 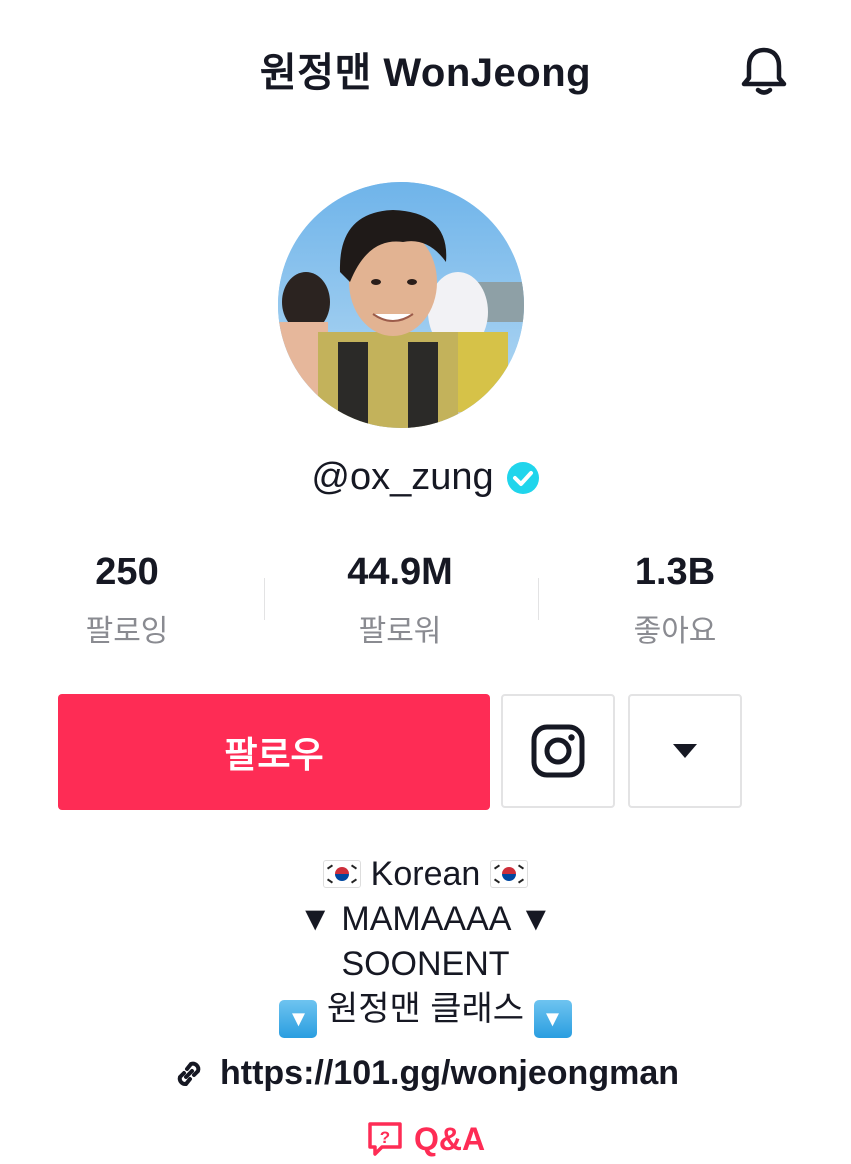 I want to click on more-options-button, so click(x=685, y=751).